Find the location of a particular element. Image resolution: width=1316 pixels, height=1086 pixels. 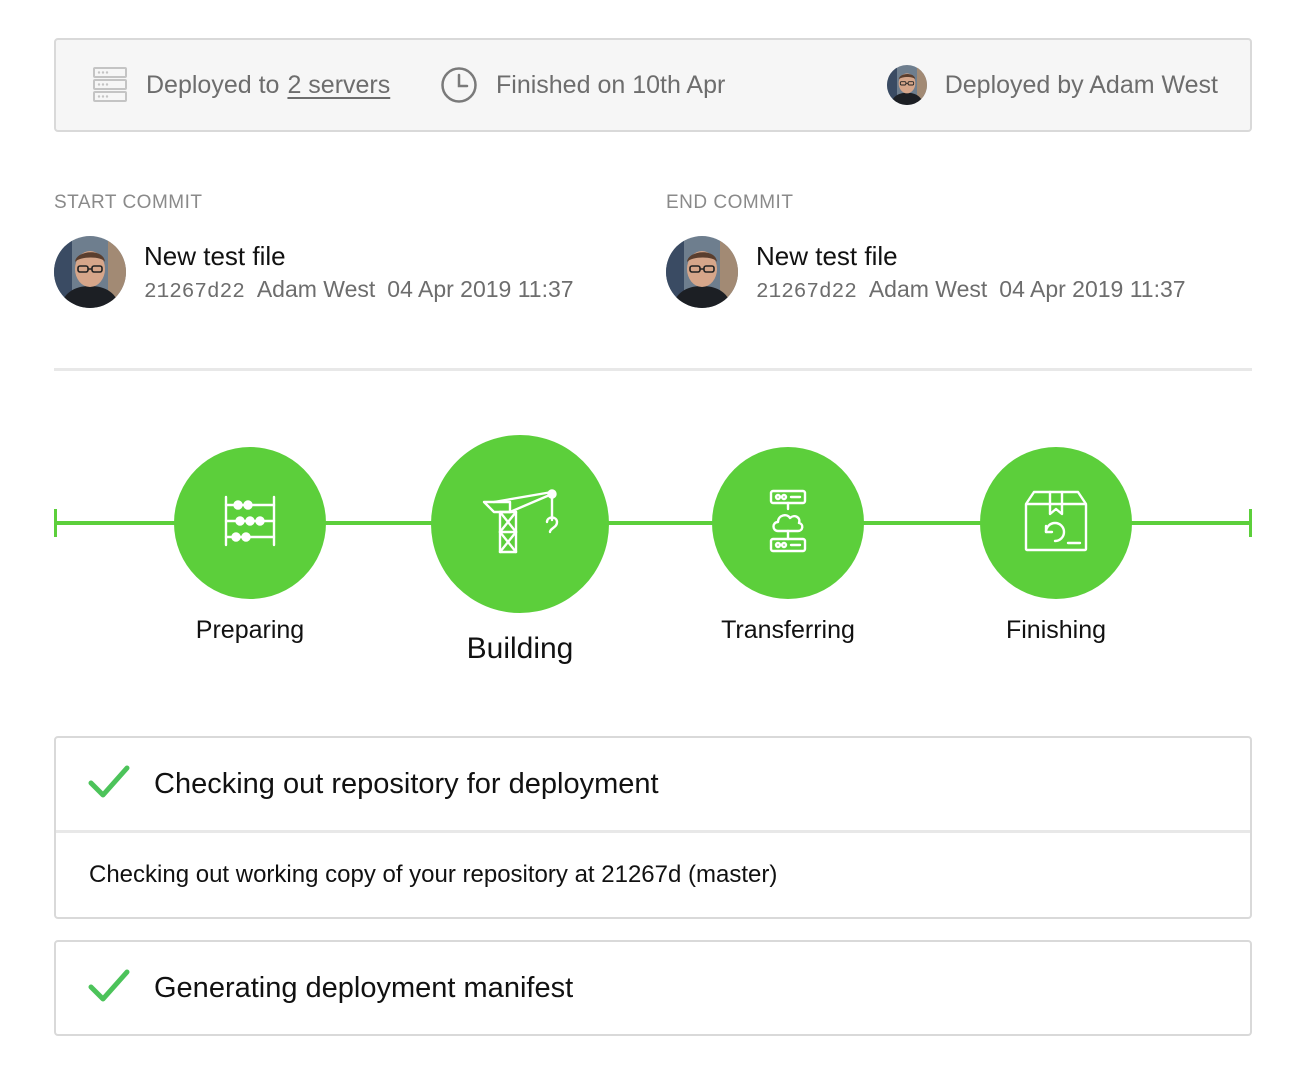

start-commit-message: New test file is located at coordinates (215, 256).